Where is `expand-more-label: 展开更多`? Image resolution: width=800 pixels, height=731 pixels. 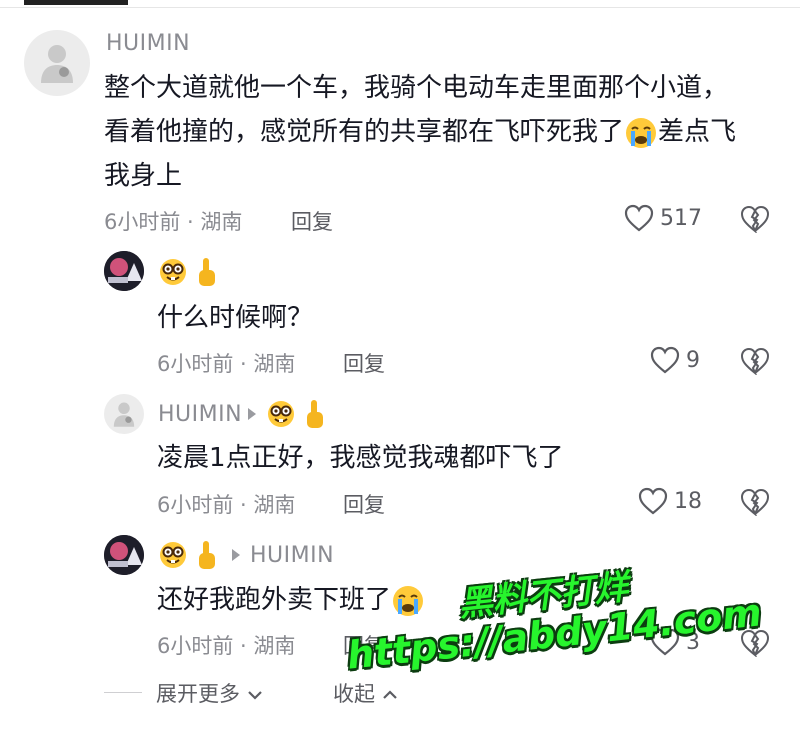 expand-more-label: 展开更多 is located at coordinates (198, 694).